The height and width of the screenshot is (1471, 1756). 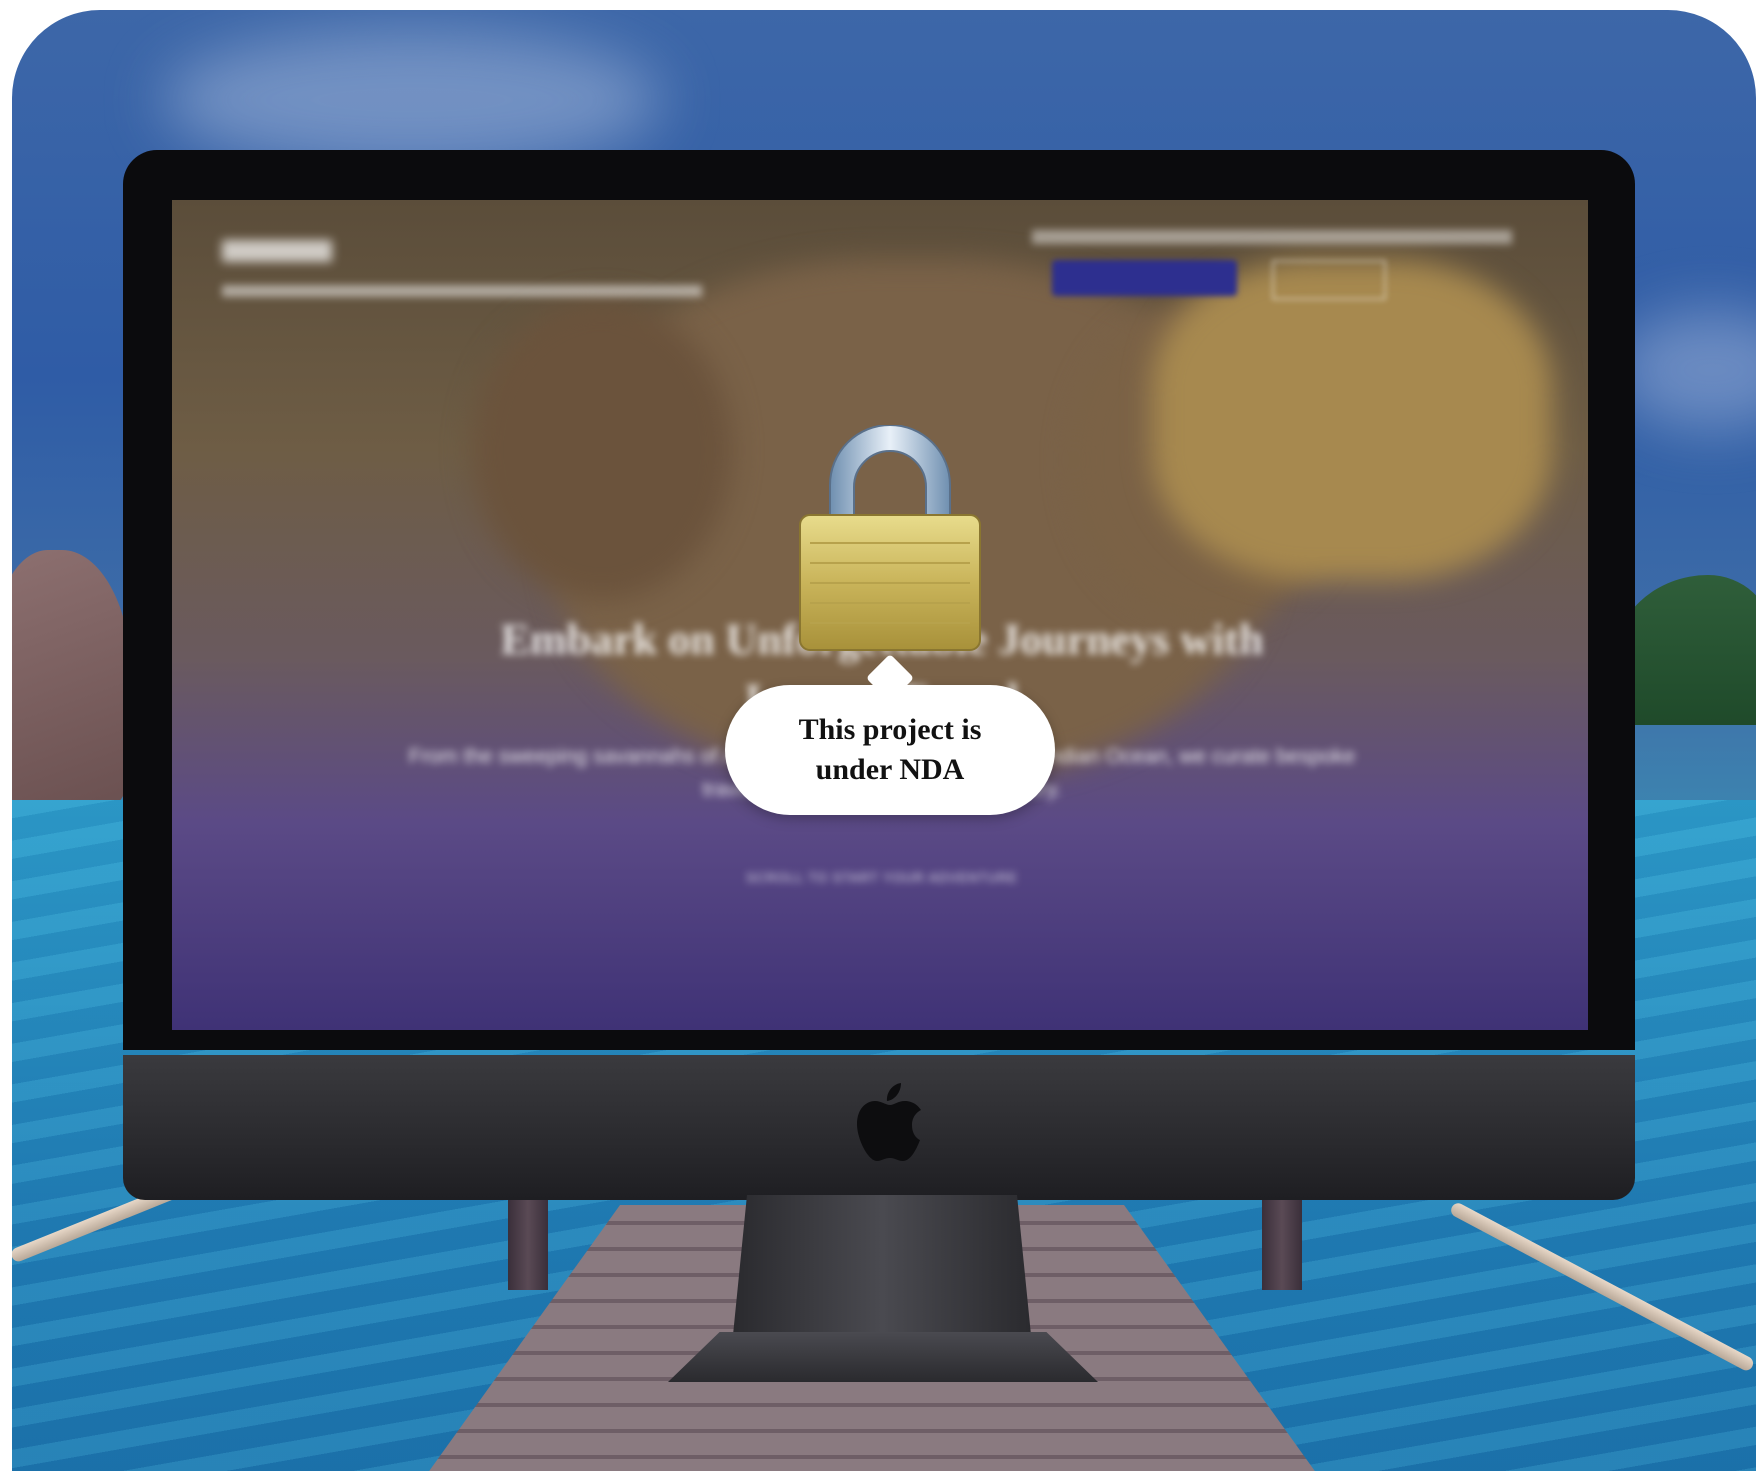 I want to click on imac-stand-foot, so click(x=883, y=1357).